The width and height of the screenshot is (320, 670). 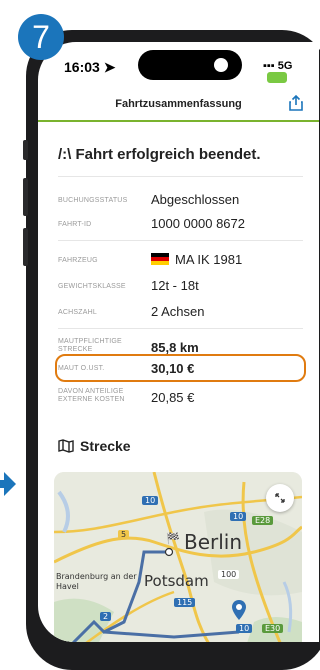 I want to click on detail-value: Abgeschlossen, so click(x=195, y=199).